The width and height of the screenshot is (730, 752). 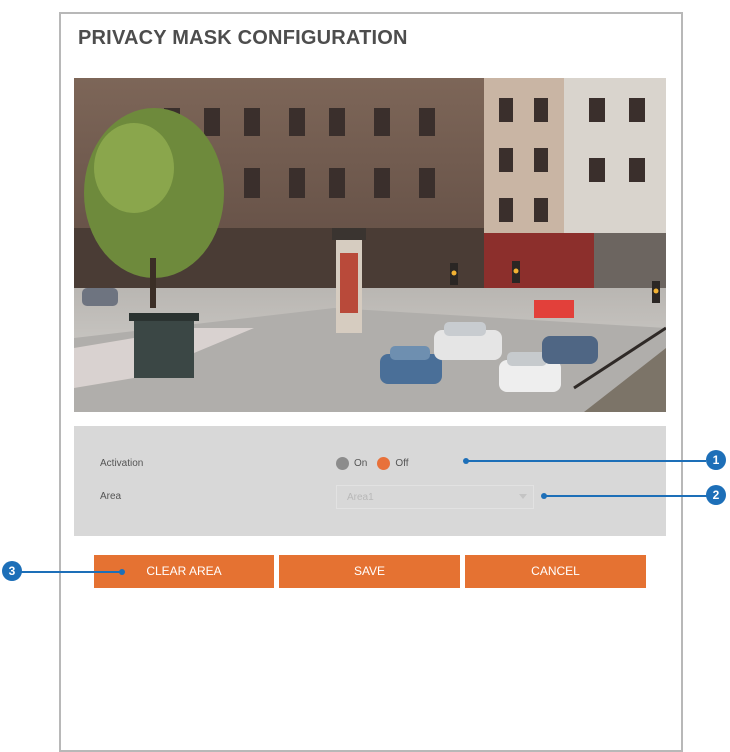 I want to click on callout-1-badge: 1, so click(x=716, y=460).